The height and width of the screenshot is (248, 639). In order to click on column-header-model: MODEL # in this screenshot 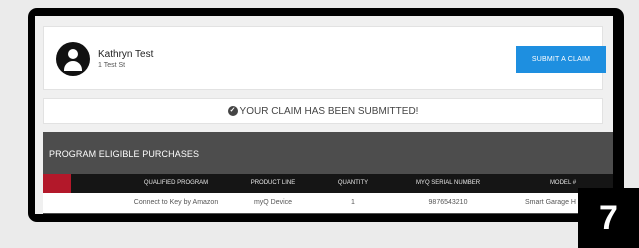, I will do `click(563, 183)`.